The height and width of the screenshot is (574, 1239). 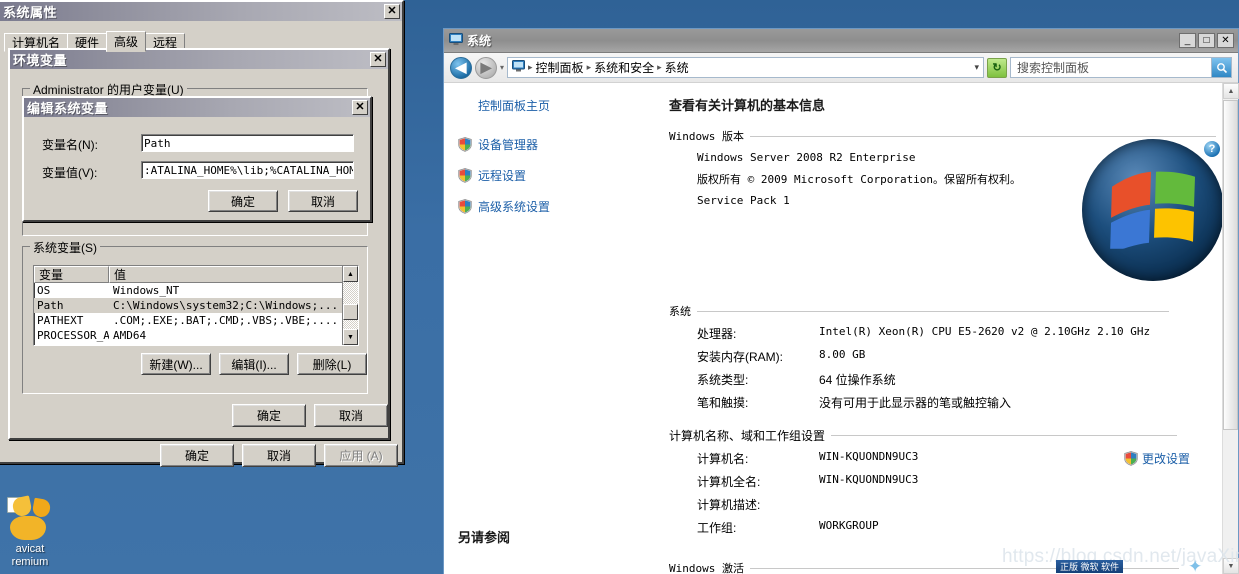 I want to click on system-variables-list-header: 变量 值, so click(x=196, y=274).